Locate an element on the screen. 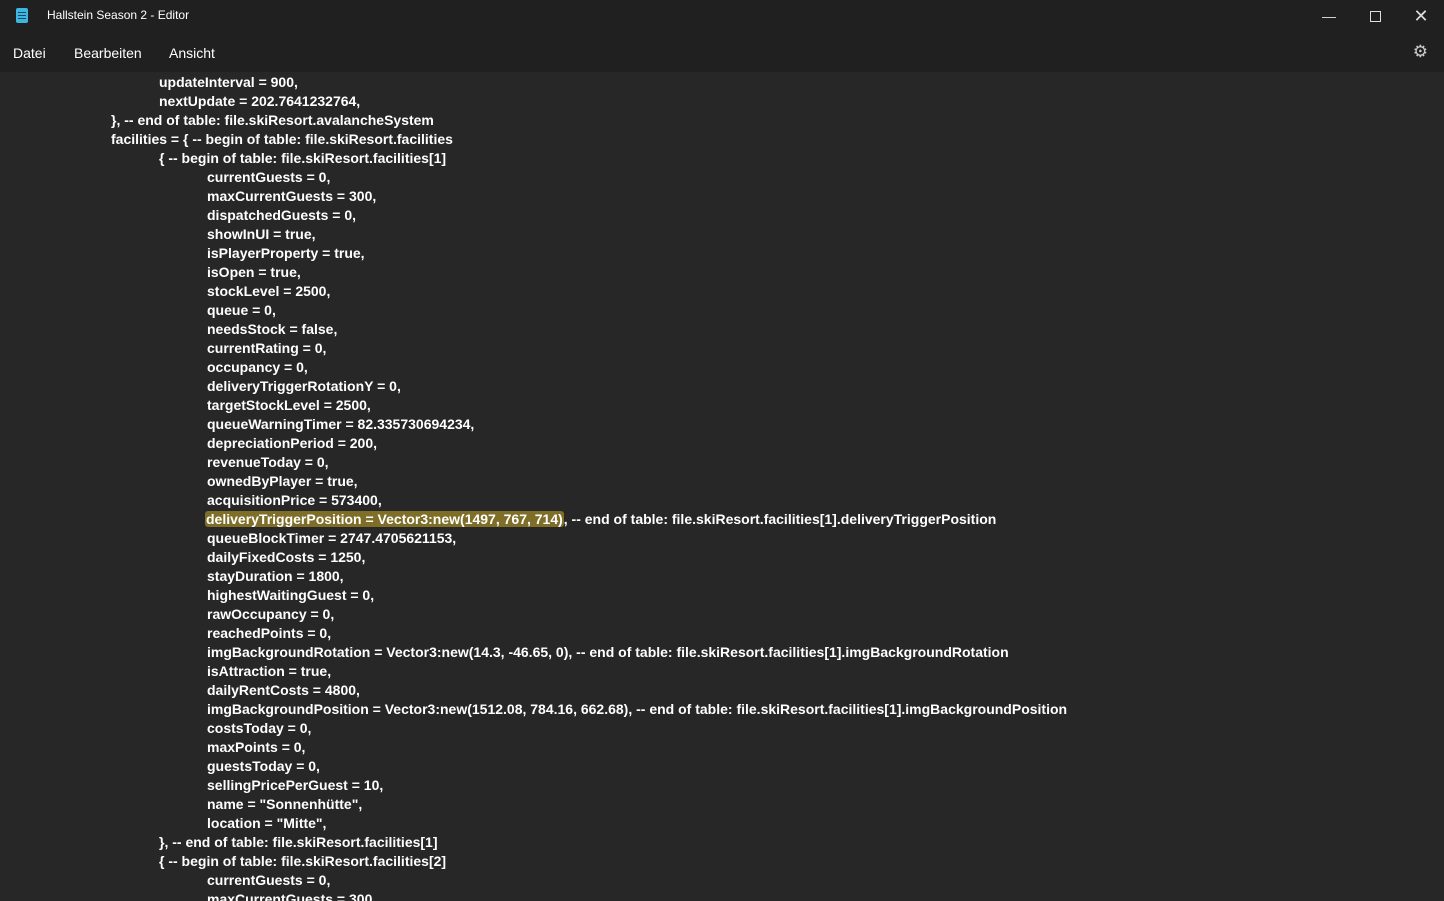 The height and width of the screenshot is (901, 1444). line-text: updateInterval = 900, is located at coordinates (228, 82).